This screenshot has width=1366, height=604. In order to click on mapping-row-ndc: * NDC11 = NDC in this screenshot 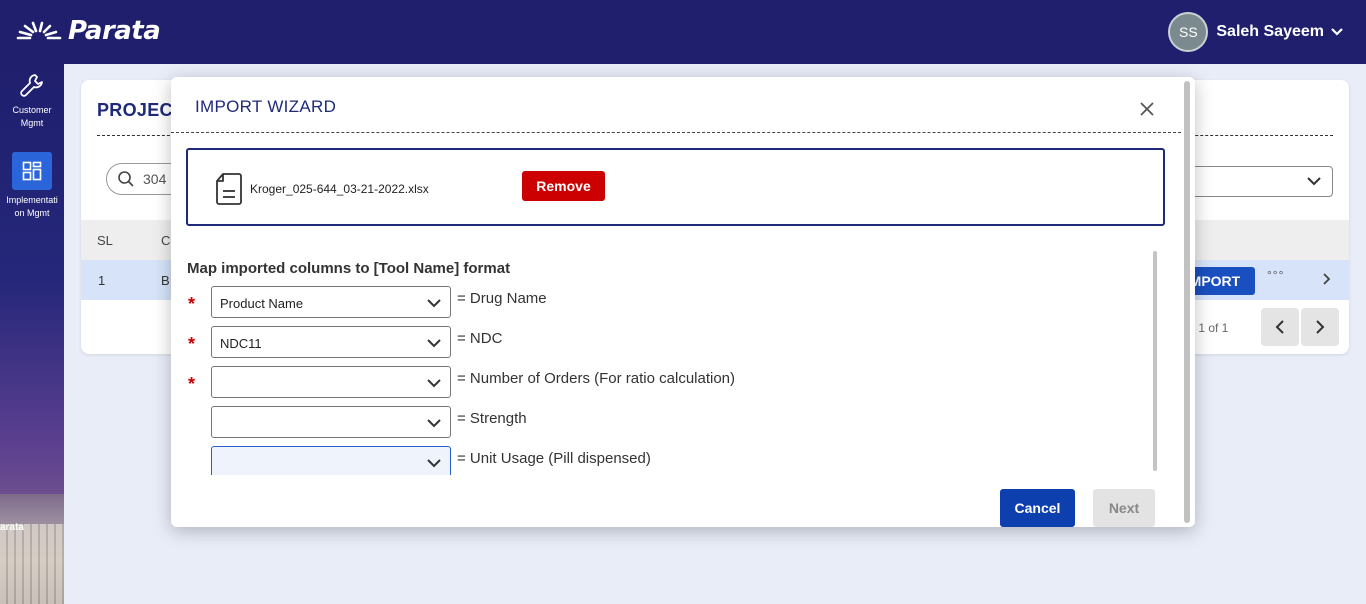, I will do `click(671, 342)`.